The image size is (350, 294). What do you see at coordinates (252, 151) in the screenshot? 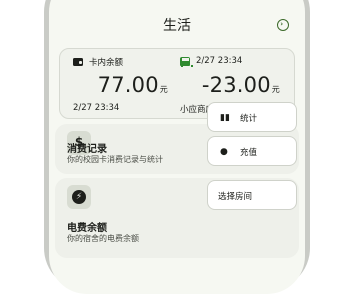
I see `recharge-button: ● 充值` at bounding box center [252, 151].